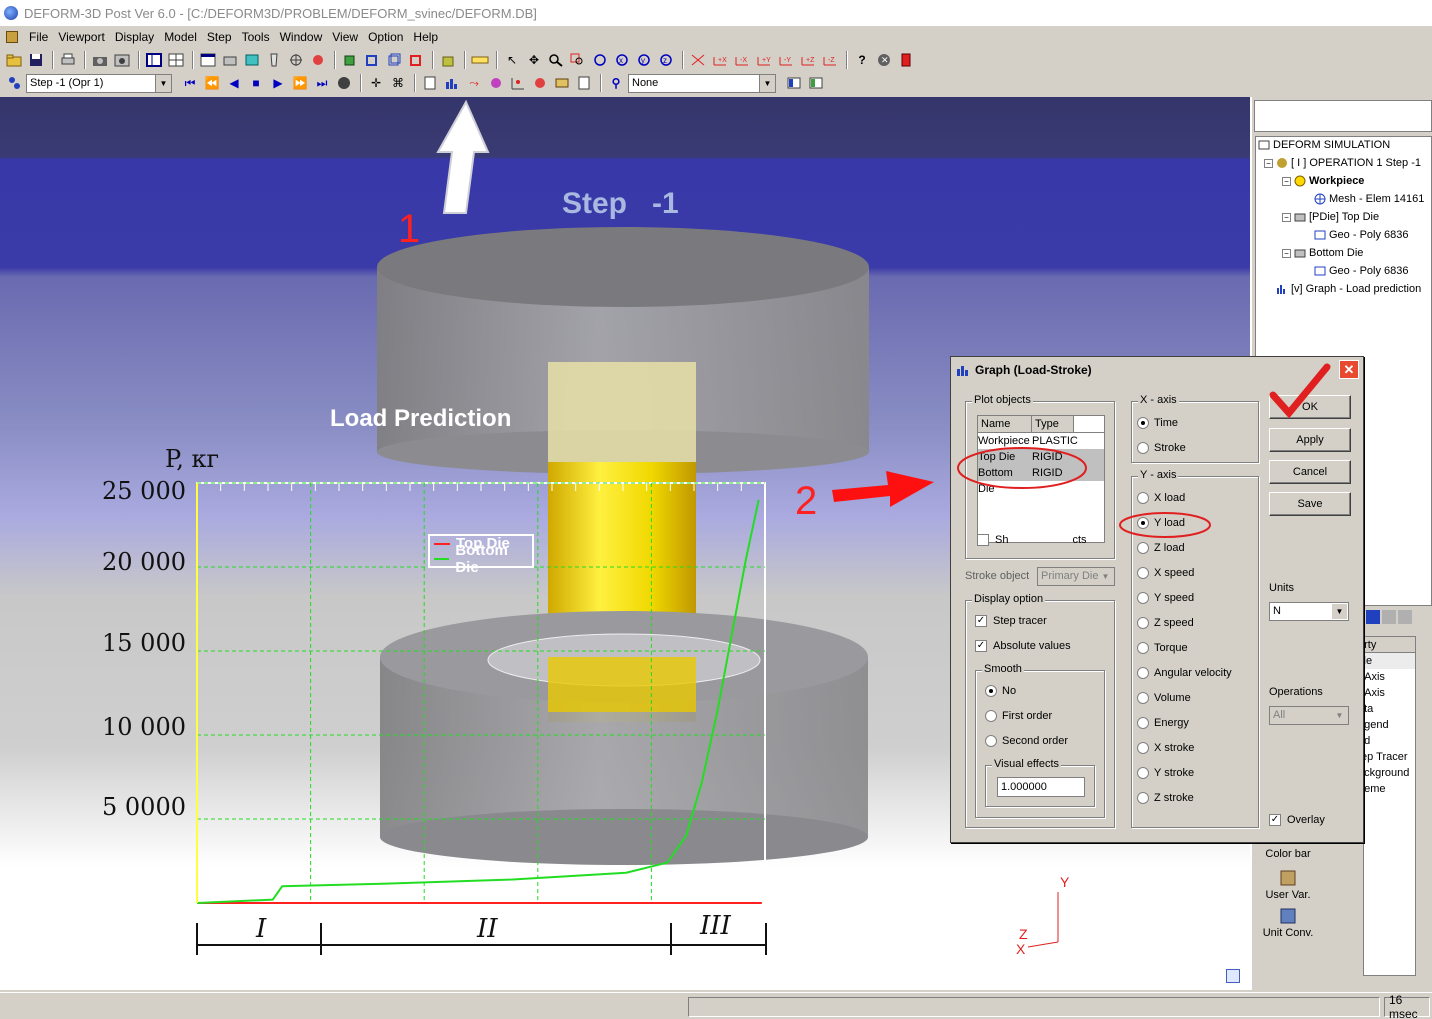 The height and width of the screenshot is (1019, 1432). I want to click on property-item: ata, so click(1389, 709).